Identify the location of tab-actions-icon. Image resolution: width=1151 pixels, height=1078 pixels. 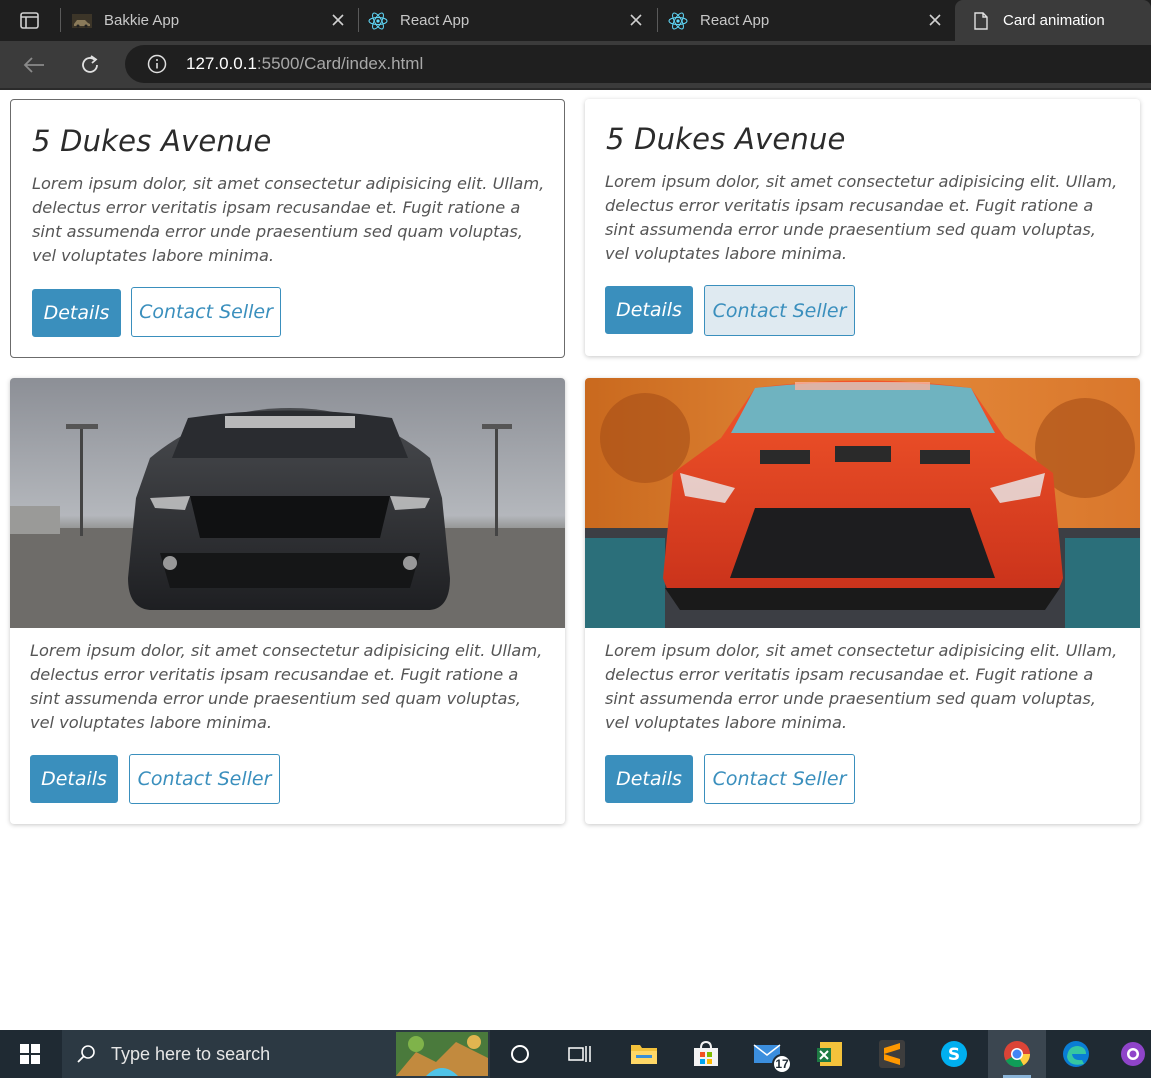
(29, 20).